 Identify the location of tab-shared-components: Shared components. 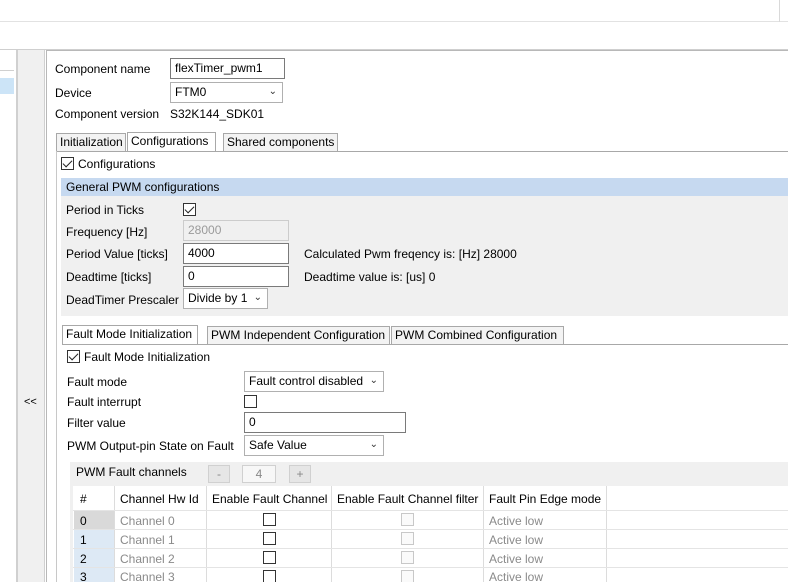
(280, 142).